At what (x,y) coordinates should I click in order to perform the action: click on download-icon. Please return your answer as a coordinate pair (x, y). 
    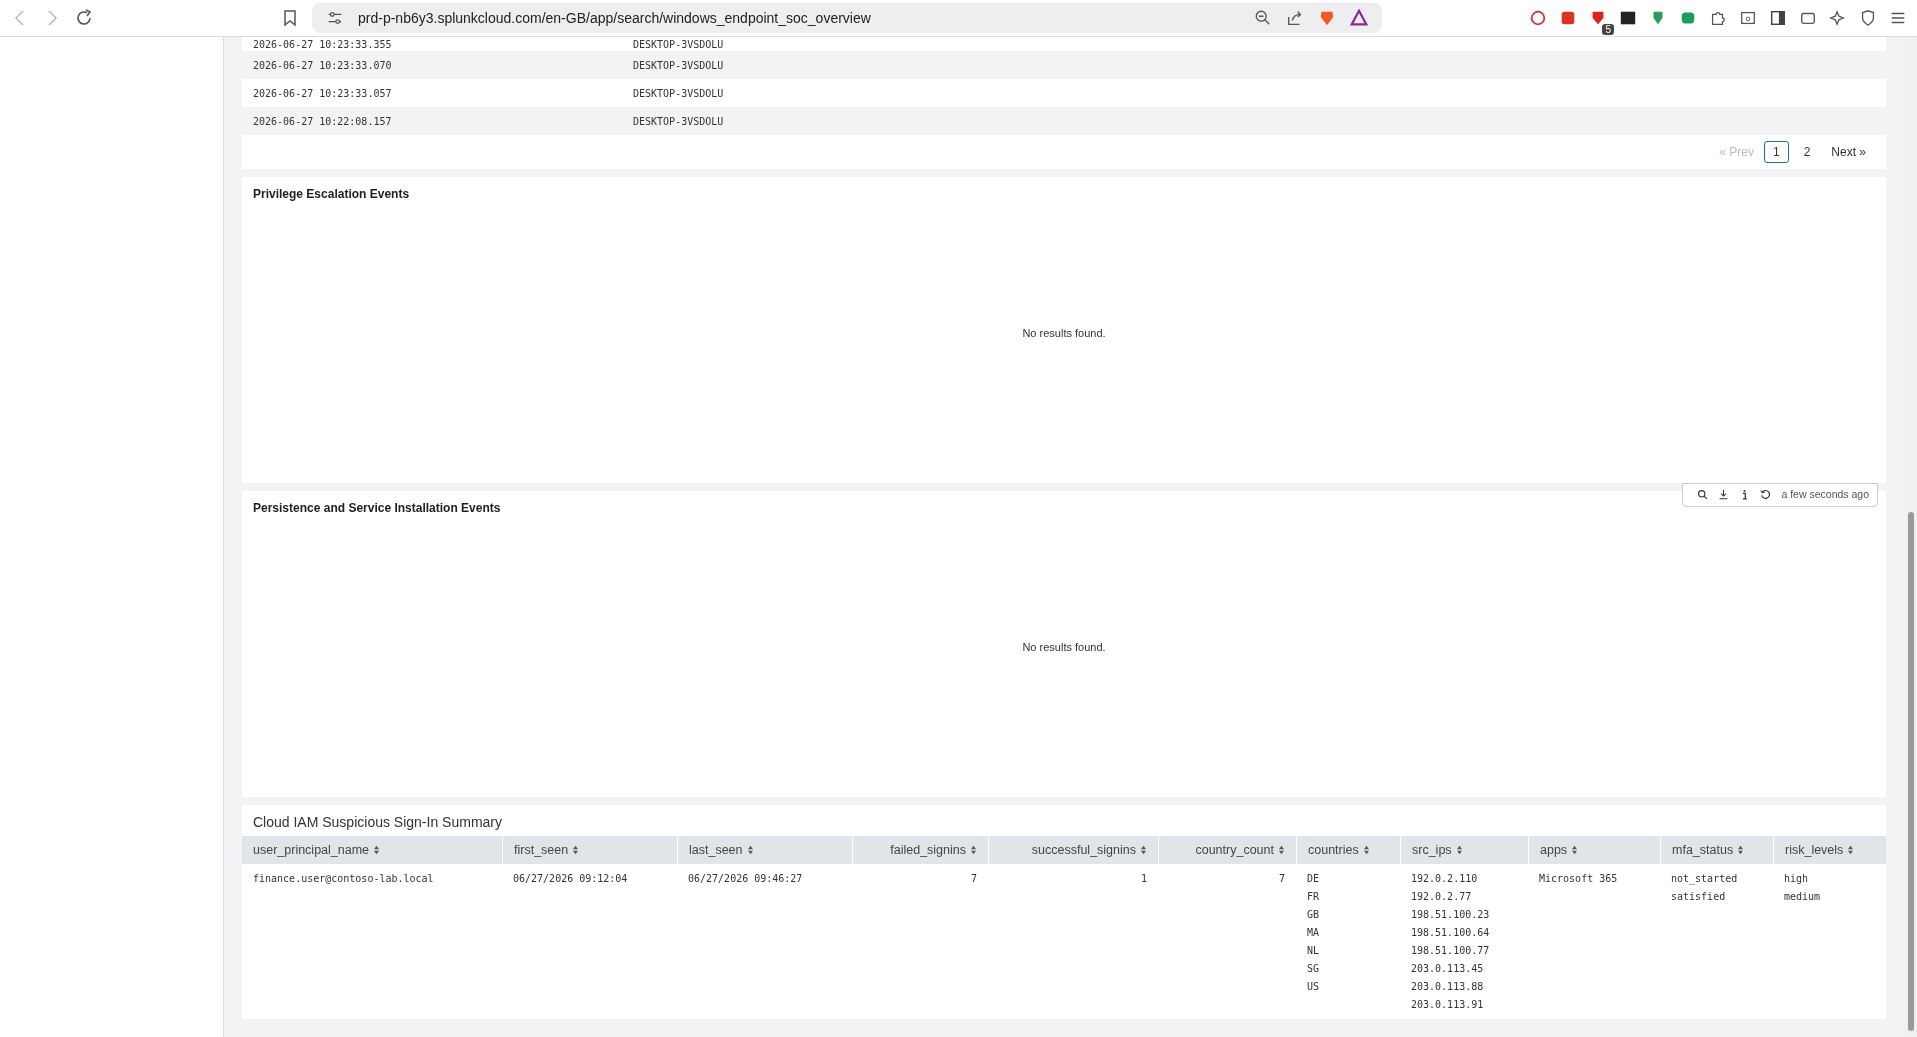
    Looking at the image, I should click on (1724, 494).